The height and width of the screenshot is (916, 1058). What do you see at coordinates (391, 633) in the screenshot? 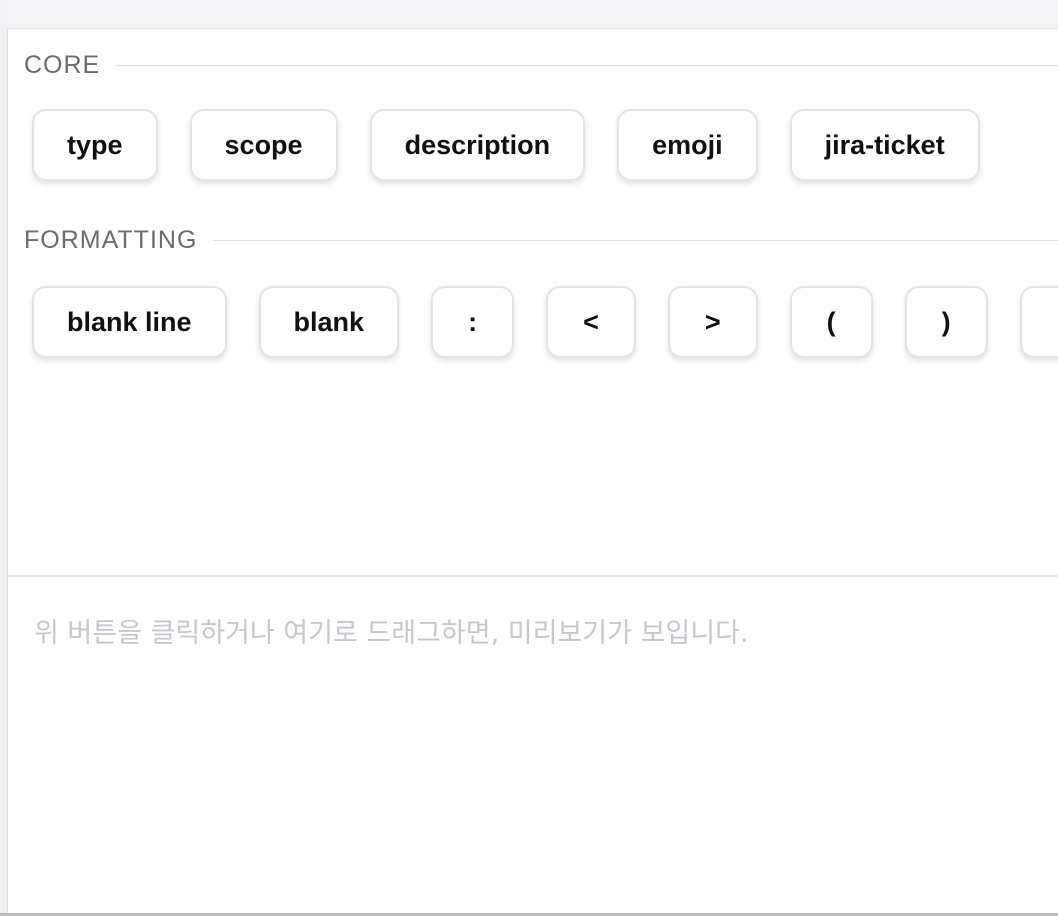
I see `preview-placeholder: 위 버튼을 클릭하거나 여기로 드래그하면, 미리보기가 보입니다.` at bounding box center [391, 633].